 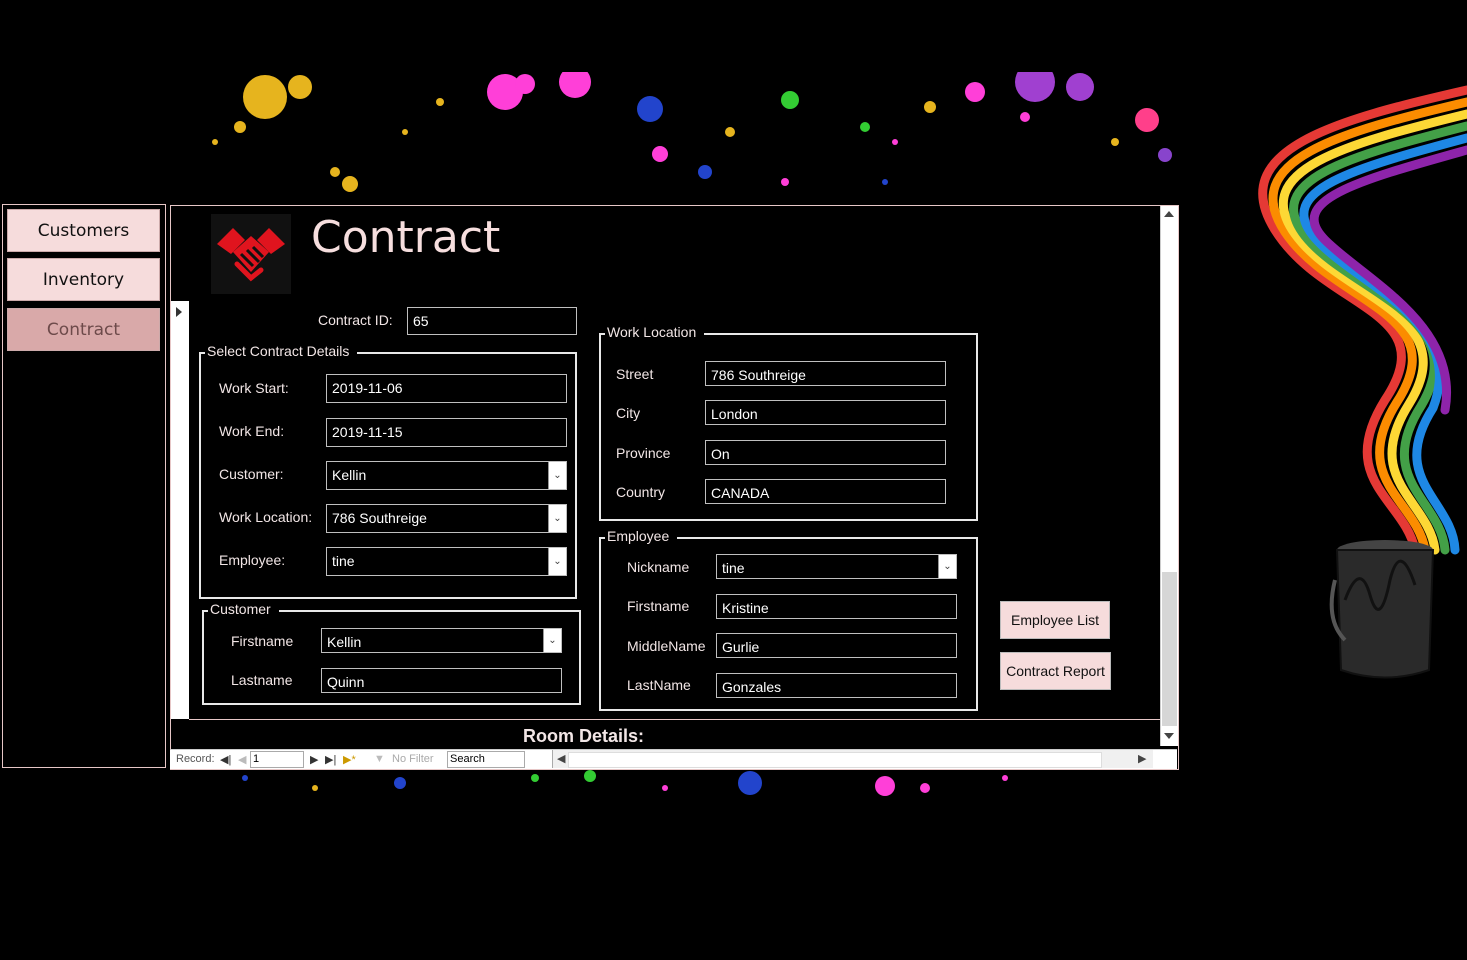 I want to click on nickname-combo: tine ⌄, so click(x=836, y=566).